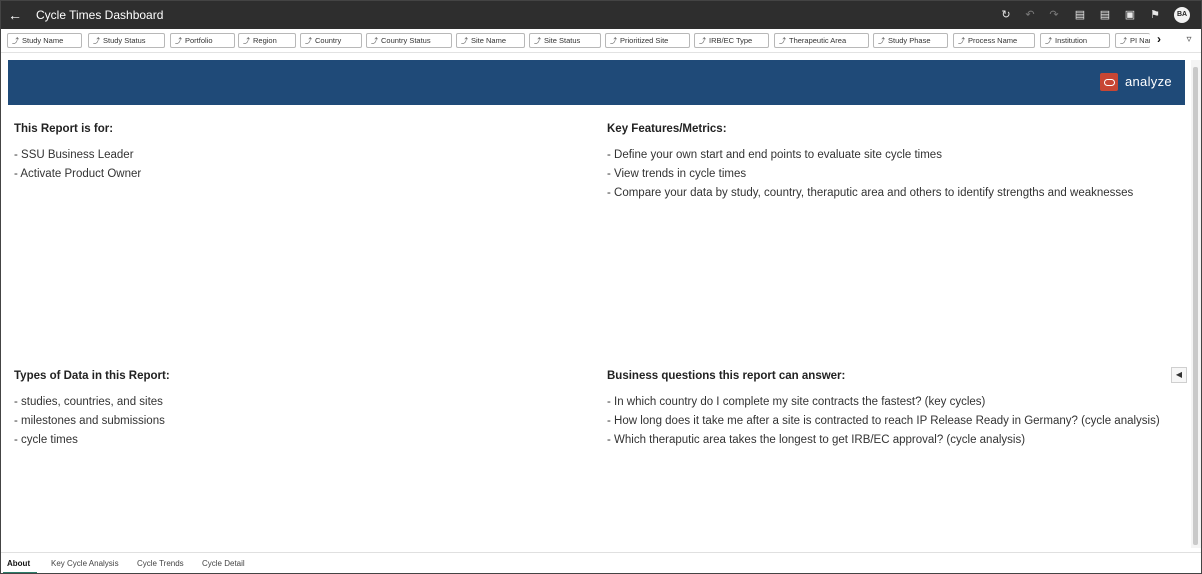 The width and height of the screenshot is (1202, 574). What do you see at coordinates (1155, 15) in the screenshot?
I see `bookmark-icon: ⚑` at bounding box center [1155, 15].